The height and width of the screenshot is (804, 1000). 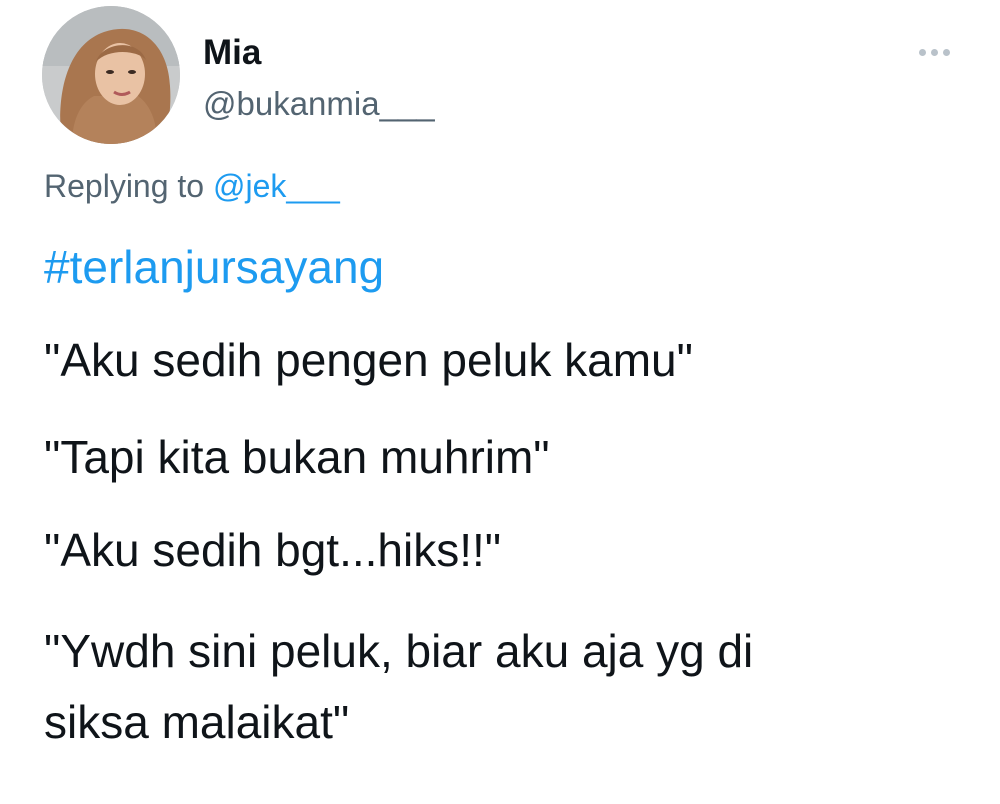 I want to click on tweet-text-line: siksa malaikat", so click(x=197, y=722).